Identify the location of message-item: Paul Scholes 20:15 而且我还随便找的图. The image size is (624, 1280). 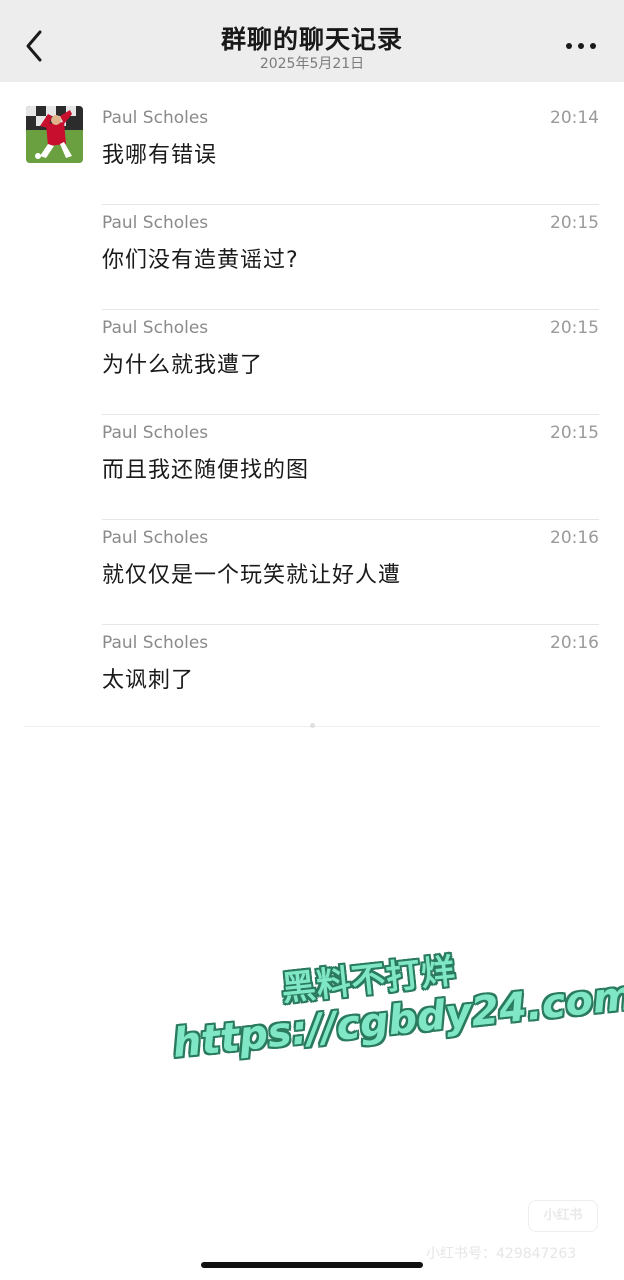
(350, 467).